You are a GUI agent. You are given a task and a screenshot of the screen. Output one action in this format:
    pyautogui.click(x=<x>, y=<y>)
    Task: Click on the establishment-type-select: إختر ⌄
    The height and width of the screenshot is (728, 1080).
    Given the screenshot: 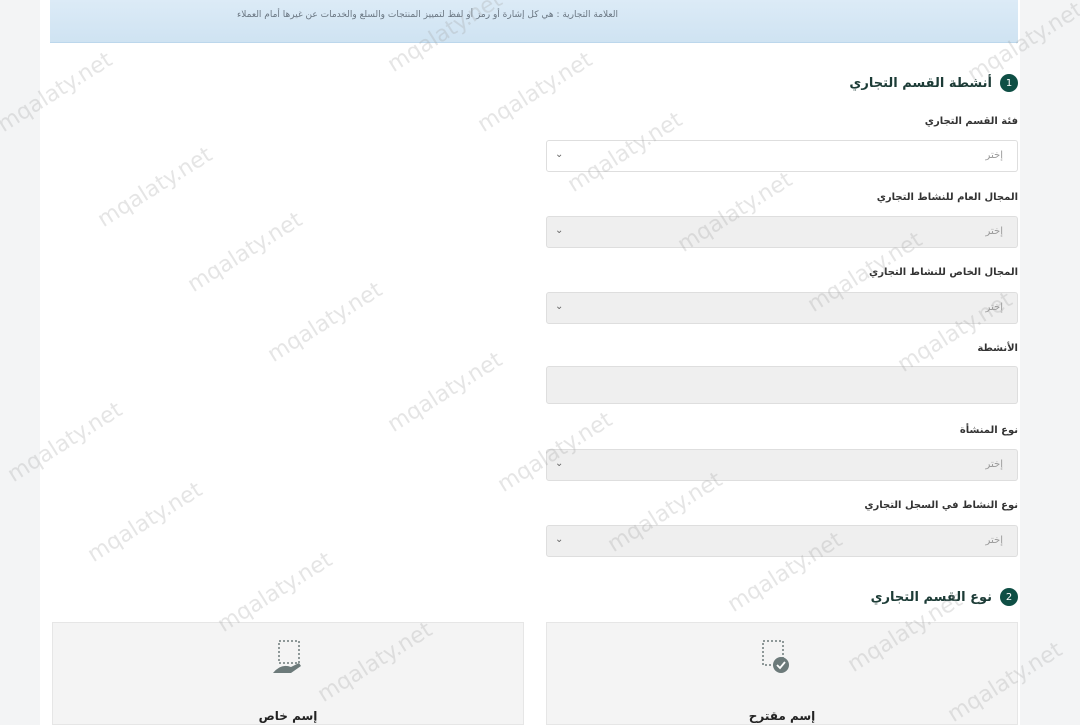 What is the action you would take?
    pyautogui.click(x=782, y=465)
    